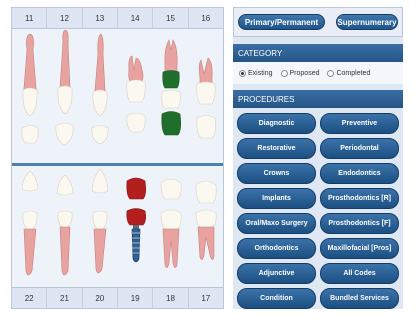  Describe the element at coordinates (304, 73) in the screenshot. I see `category-proposed-label: Proposed` at that location.